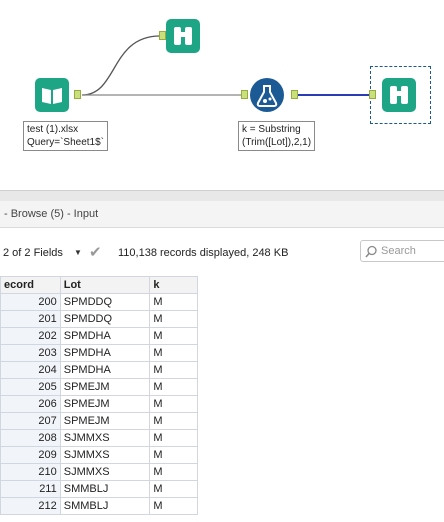 The image size is (444, 522). What do you see at coordinates (65, 136) in the screenshot?
I see `input-tool-annotation: test (1).xlsx Query=`Sheet1$`` at bounding box center [65, 136].